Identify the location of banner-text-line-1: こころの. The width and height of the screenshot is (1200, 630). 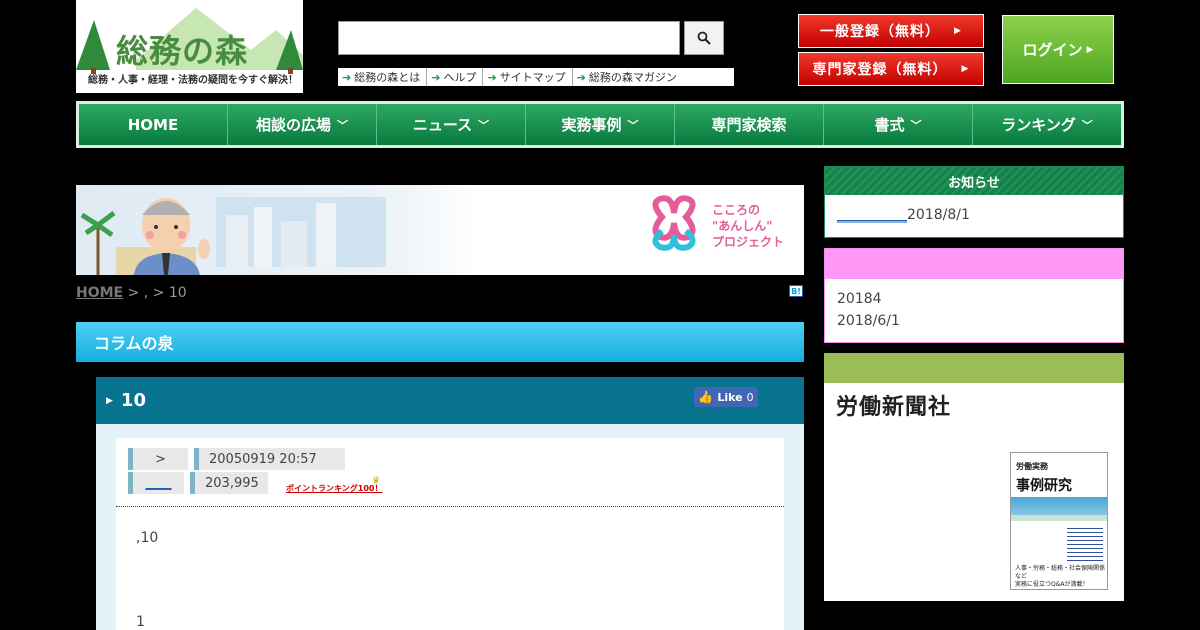
(736, 210).